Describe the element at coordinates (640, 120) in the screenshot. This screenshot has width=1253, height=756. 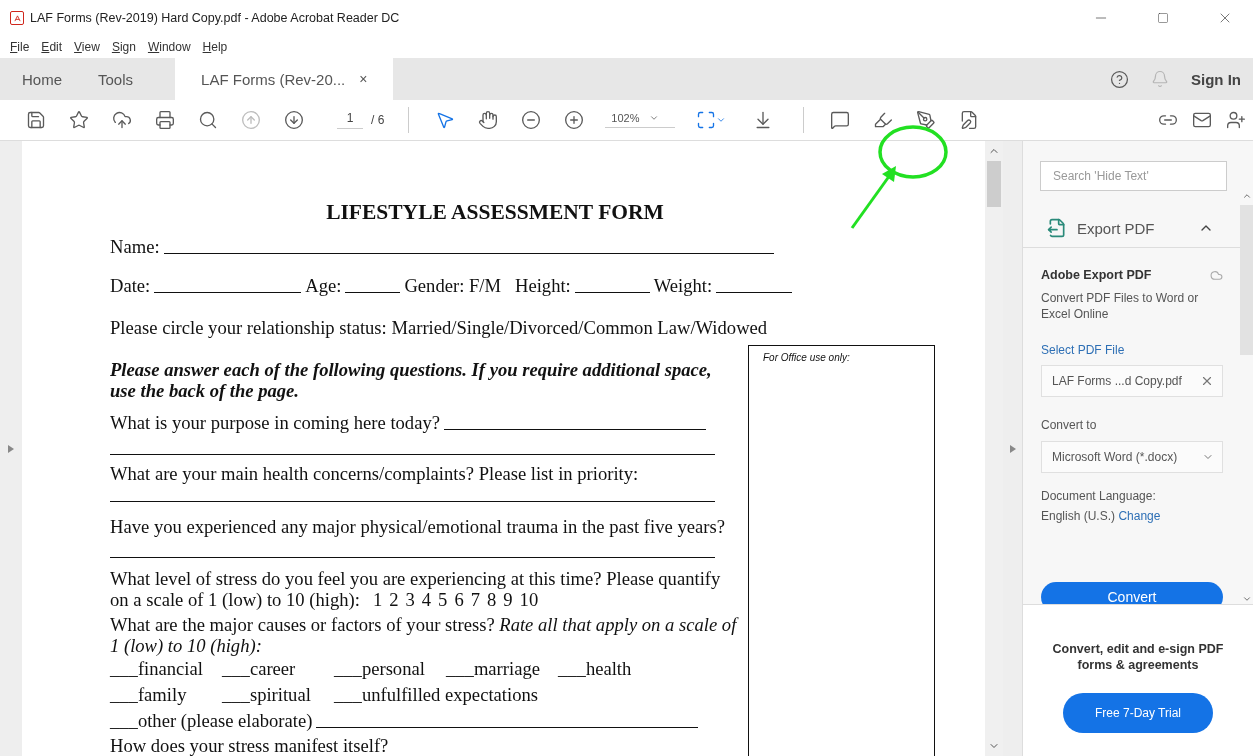
I see `zoom-dropdown: 102%` at that location.